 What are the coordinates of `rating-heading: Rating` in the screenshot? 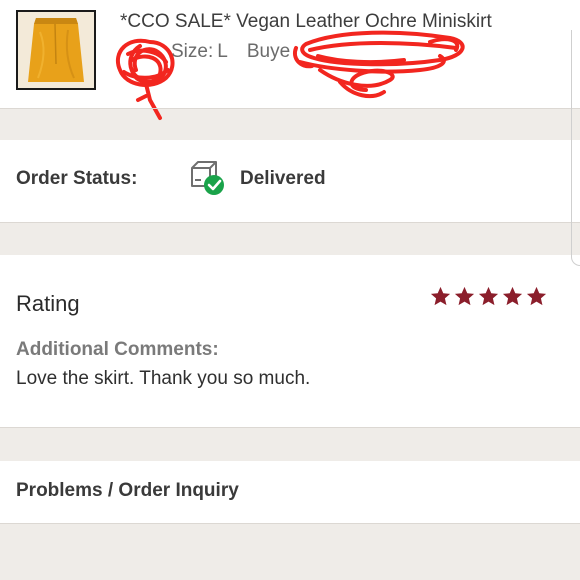 It's located at (48, 303).